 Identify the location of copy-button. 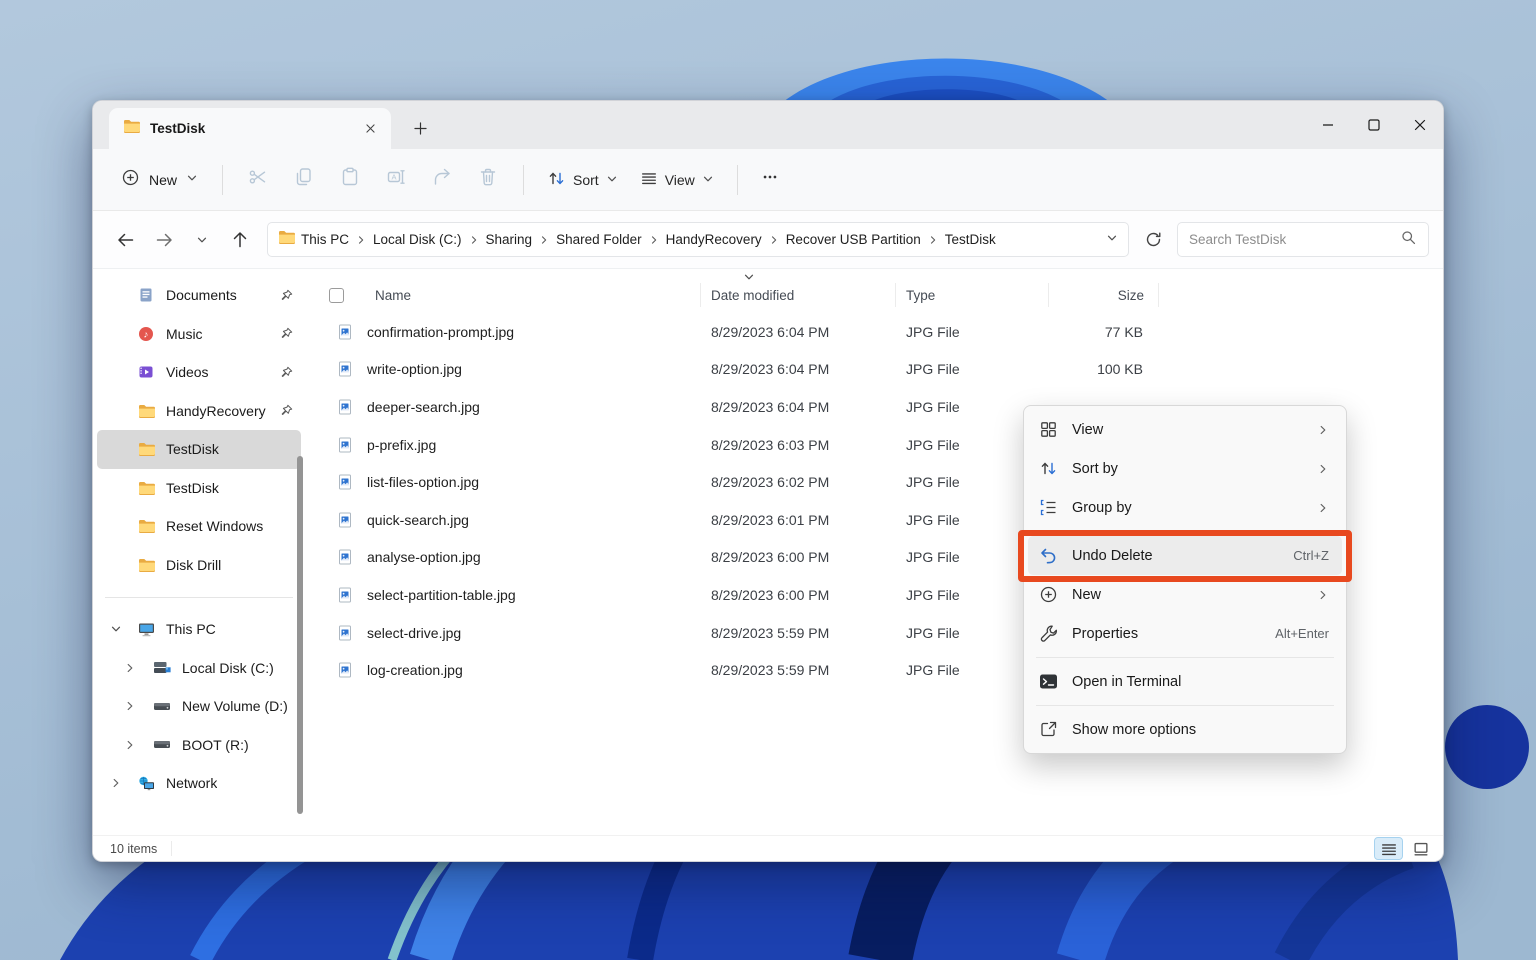
(304, 180).